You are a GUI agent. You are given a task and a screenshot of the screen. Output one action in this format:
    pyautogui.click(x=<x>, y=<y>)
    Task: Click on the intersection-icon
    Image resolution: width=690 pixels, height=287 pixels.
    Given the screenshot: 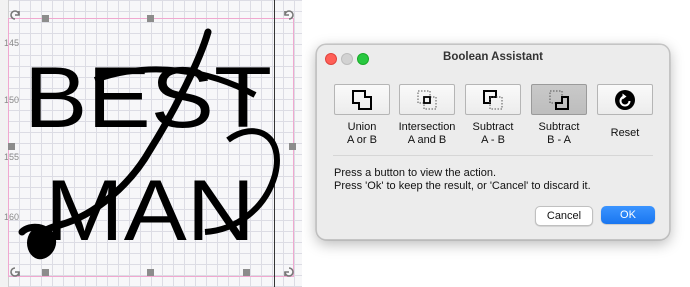 What is the action you would take?
    pyautogui.click(x=427, y=99)
    